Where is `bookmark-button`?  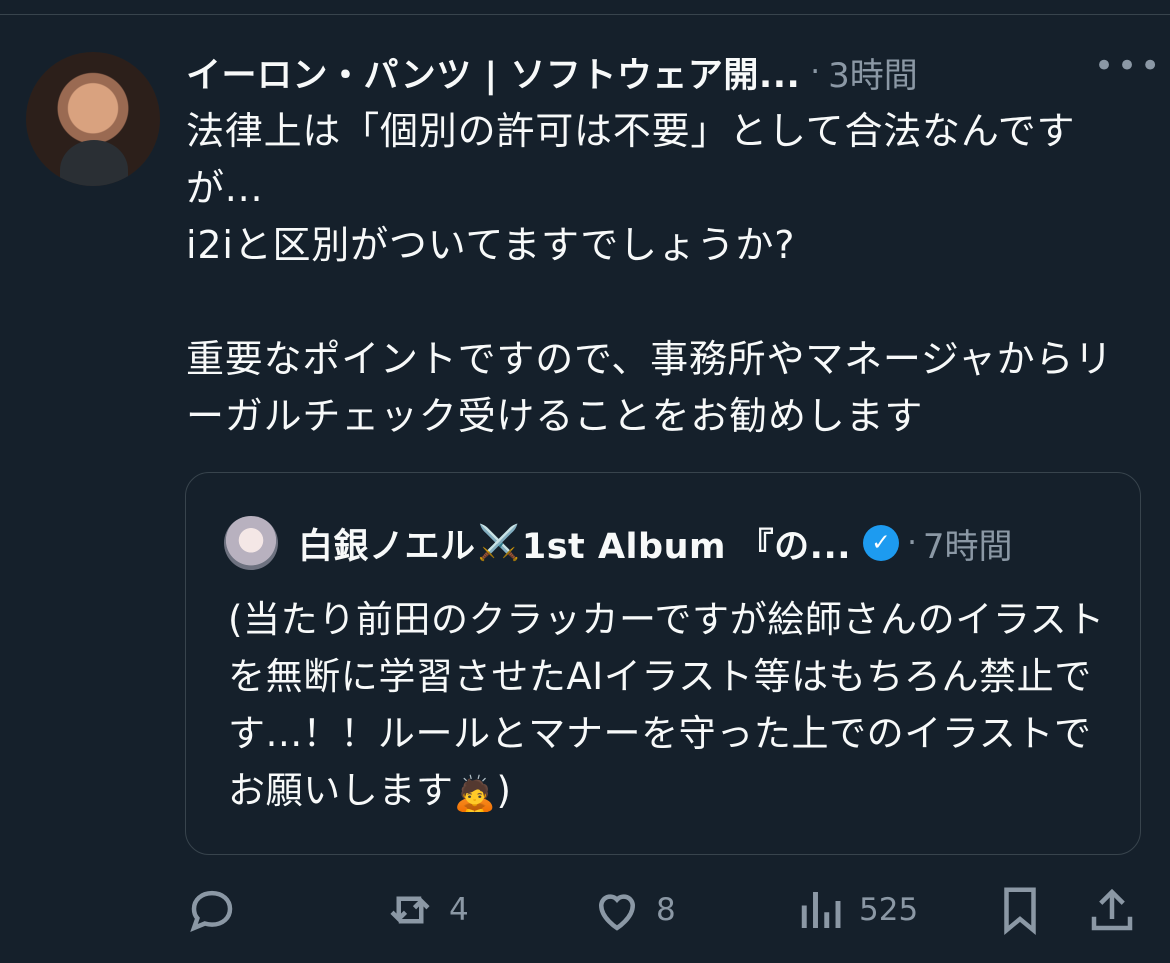
bookmark-button is located at coordinates (1020, 910).